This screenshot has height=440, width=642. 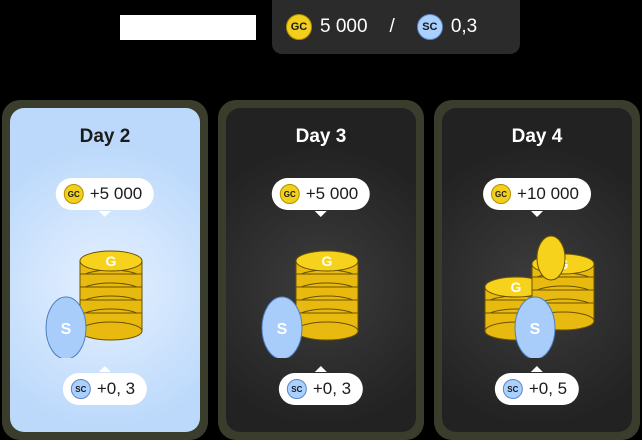 What do you see at coordinates (548, 193) in the screenshot?
I see `gc-reward: +10 000` at bounding box center [548, 193].